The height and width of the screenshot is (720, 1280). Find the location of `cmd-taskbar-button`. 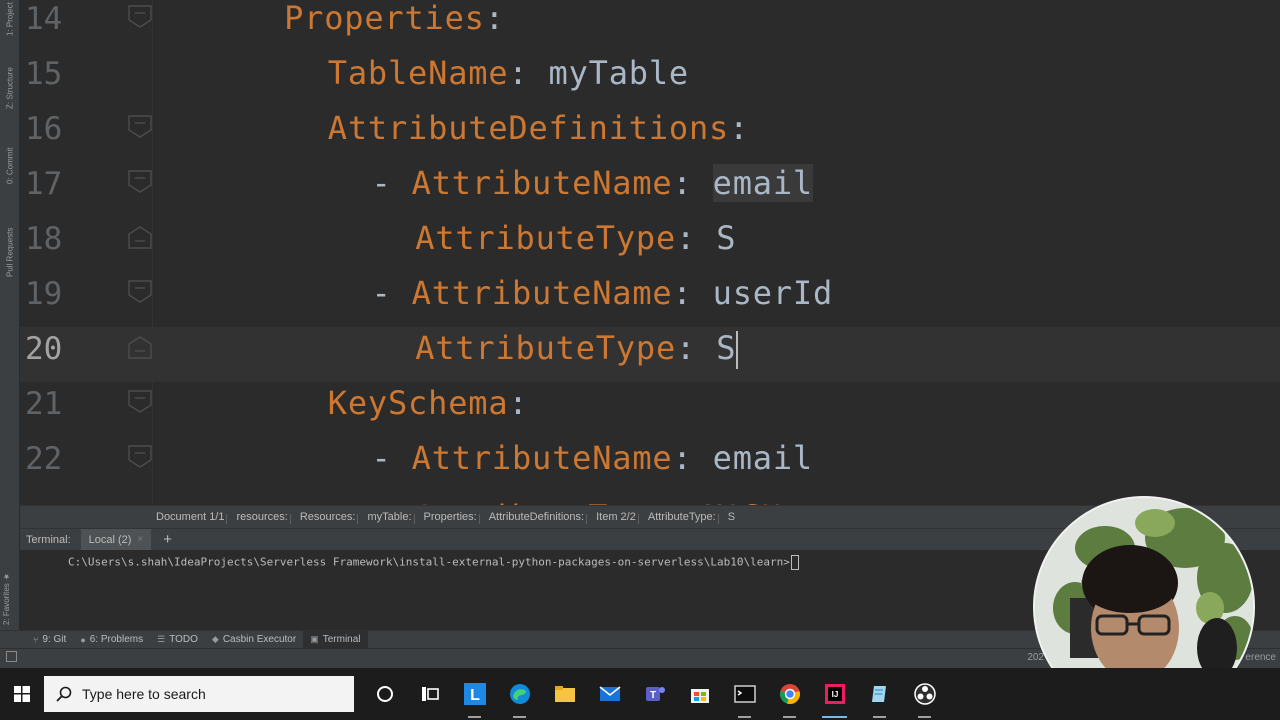

cmd-taskbar-button is located at coordinates (744, 694).